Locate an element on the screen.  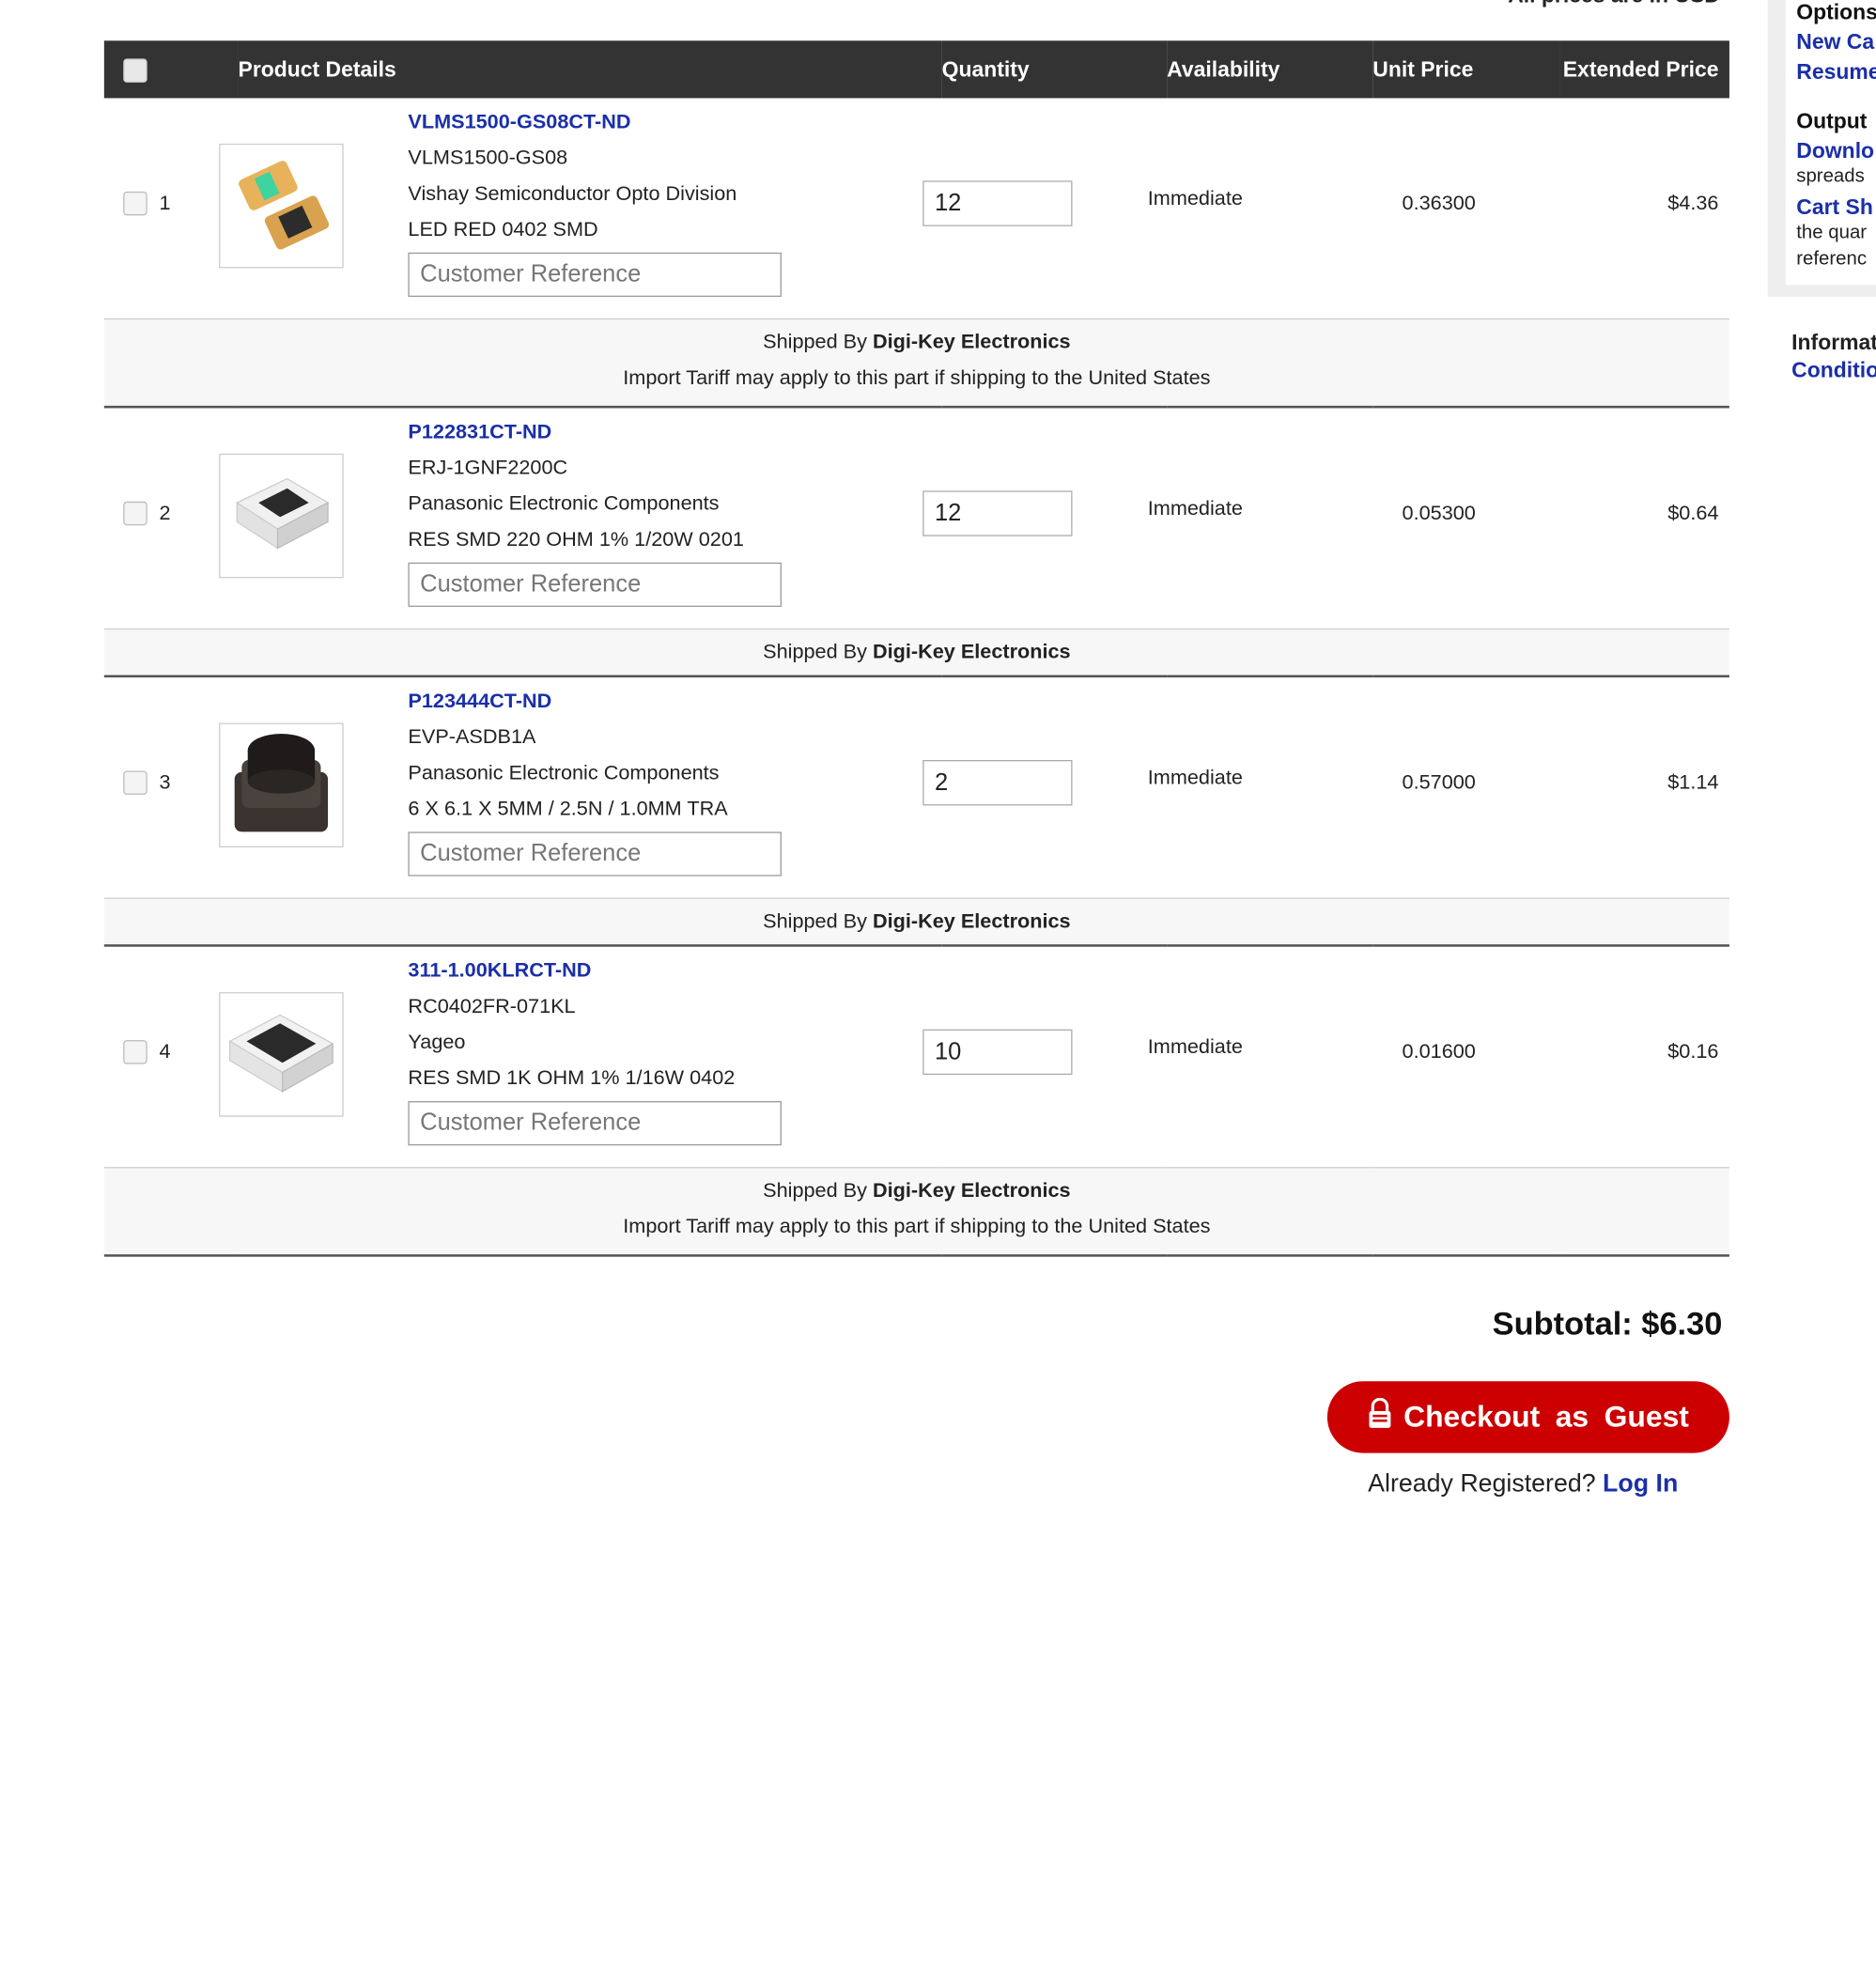
description: RES SMD 220 OHM 1% 1/20W 0201 is located at coordinates (576, 539).